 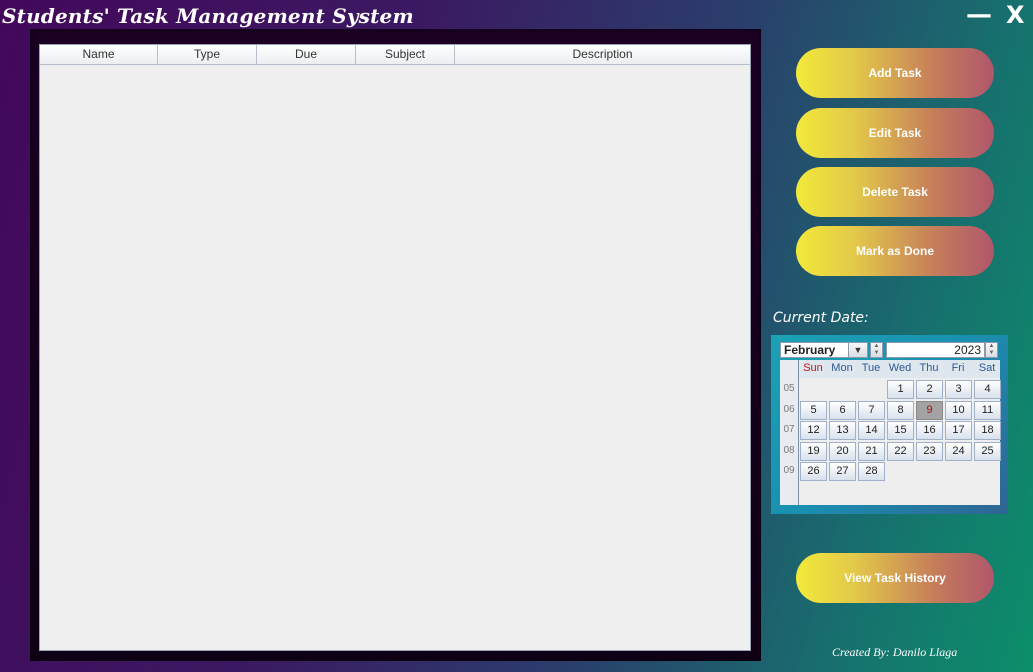 What do you see at coordinates (813, 430) in the screenshot?
I see `calendar-day: 12` at bounding box center [813, 430].